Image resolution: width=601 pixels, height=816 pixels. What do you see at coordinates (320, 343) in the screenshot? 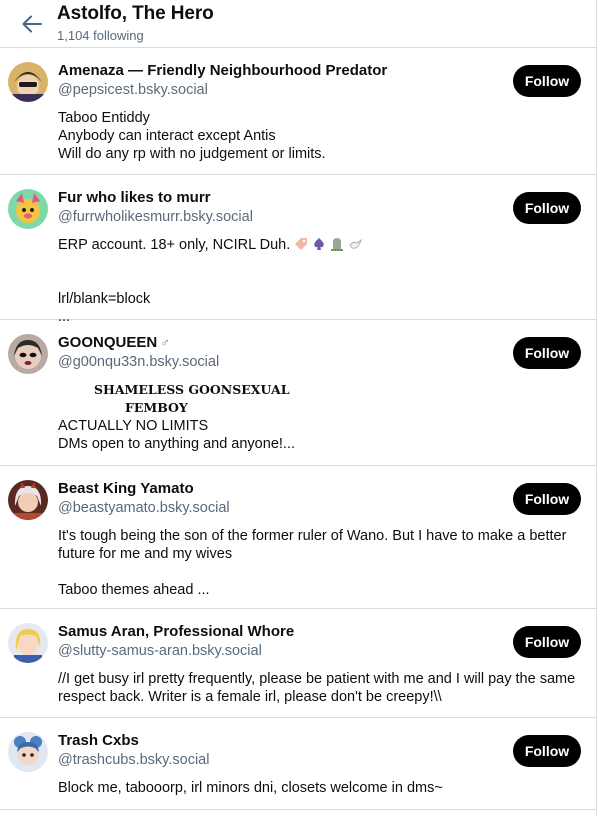
I see `display-name: GOONQUEEN ♂` at bounding box center [320, 343].